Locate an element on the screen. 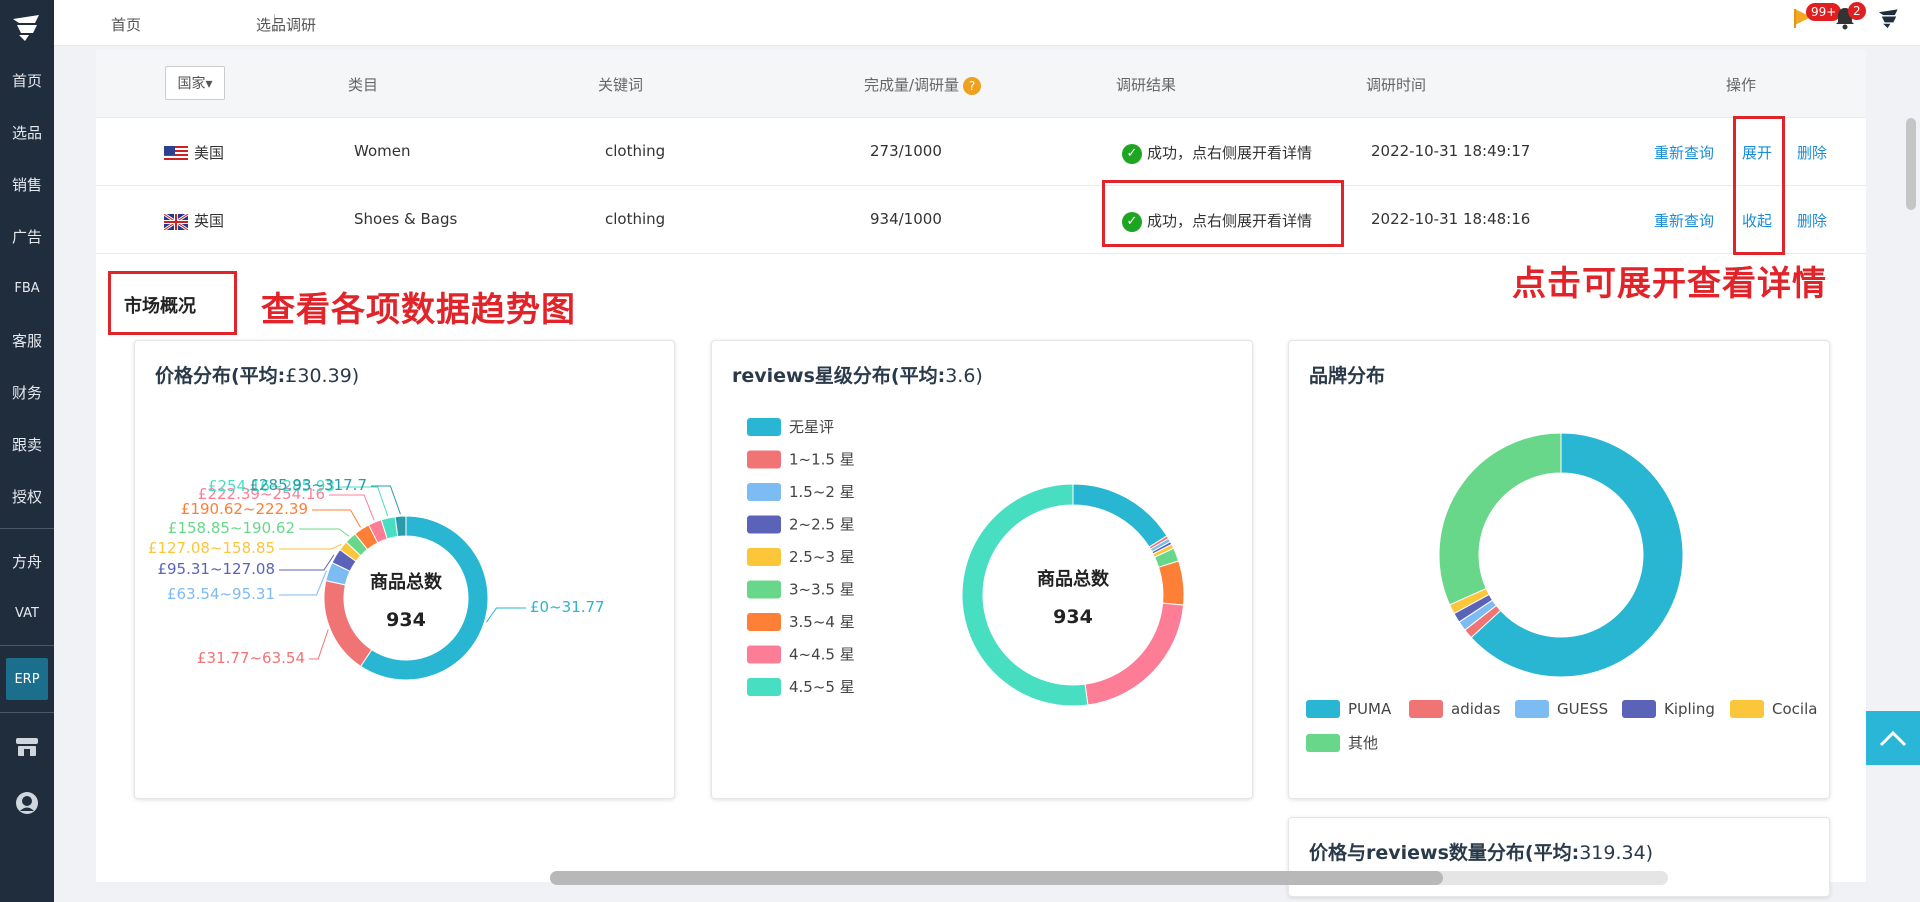 The image size is (1920, 902). breadcrumb-current: 选品调研 is located at coordinates (286, 24).